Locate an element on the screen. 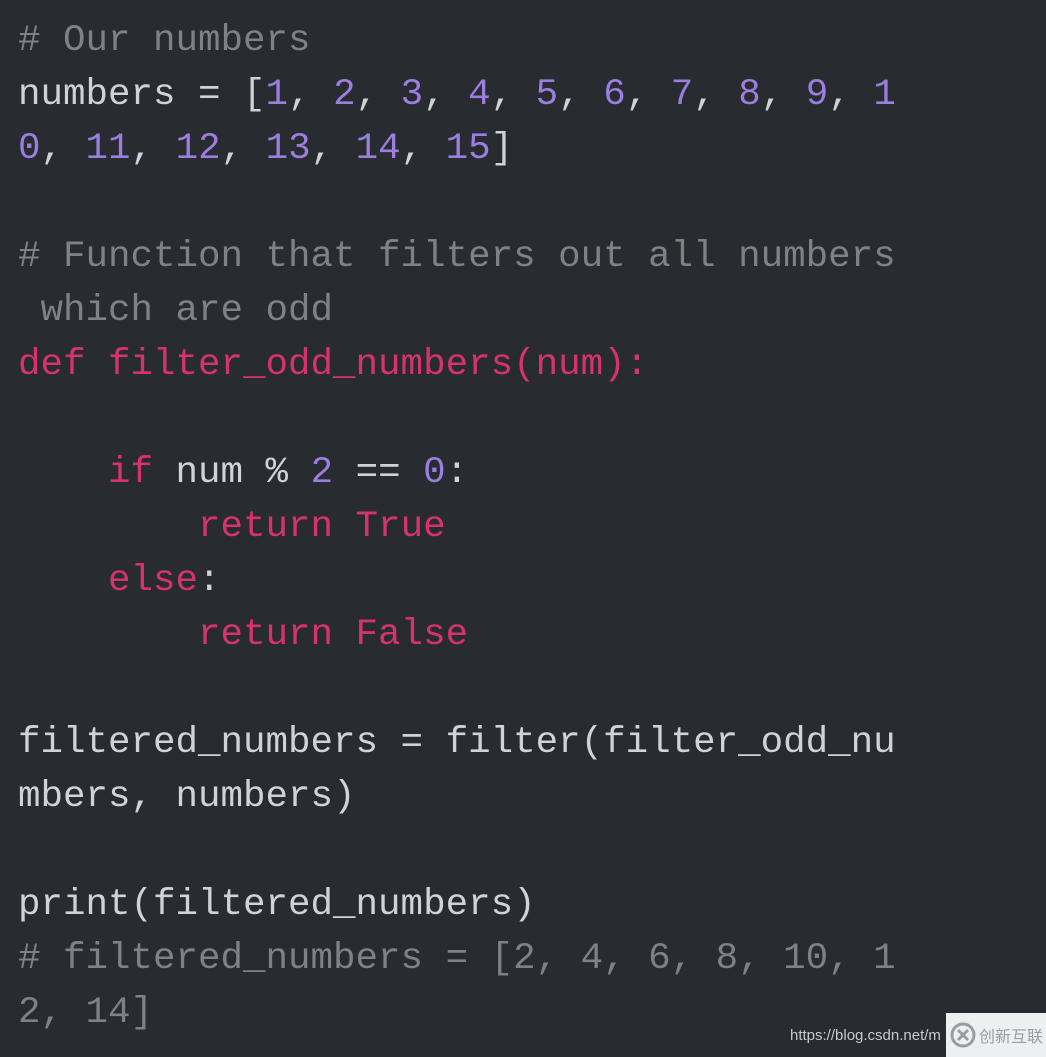  code-token: # Our numbers is located at coordinates (164, 41).